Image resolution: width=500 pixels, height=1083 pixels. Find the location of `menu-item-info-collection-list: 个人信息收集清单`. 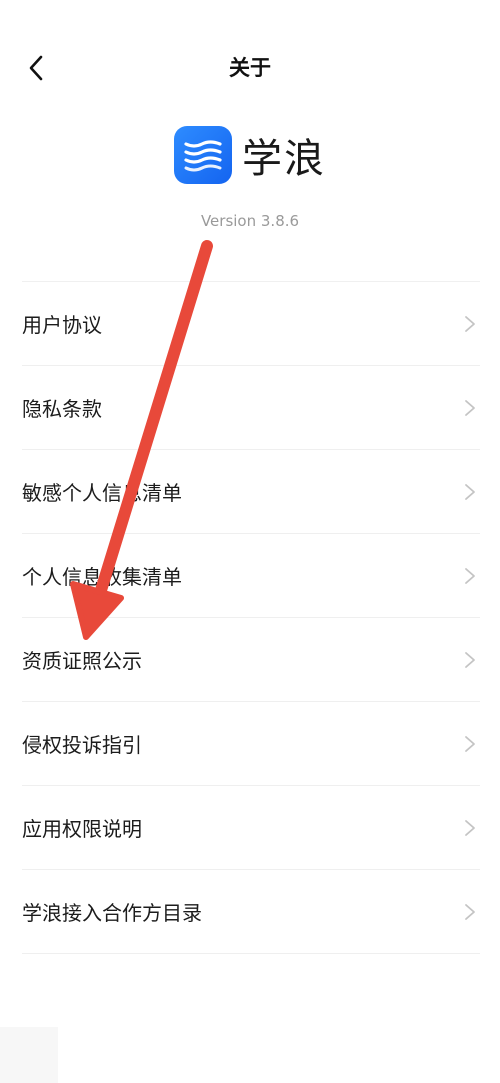

menu-item-info-collection-list: 个人信息收集清单 is located at coordinates (251, 576).